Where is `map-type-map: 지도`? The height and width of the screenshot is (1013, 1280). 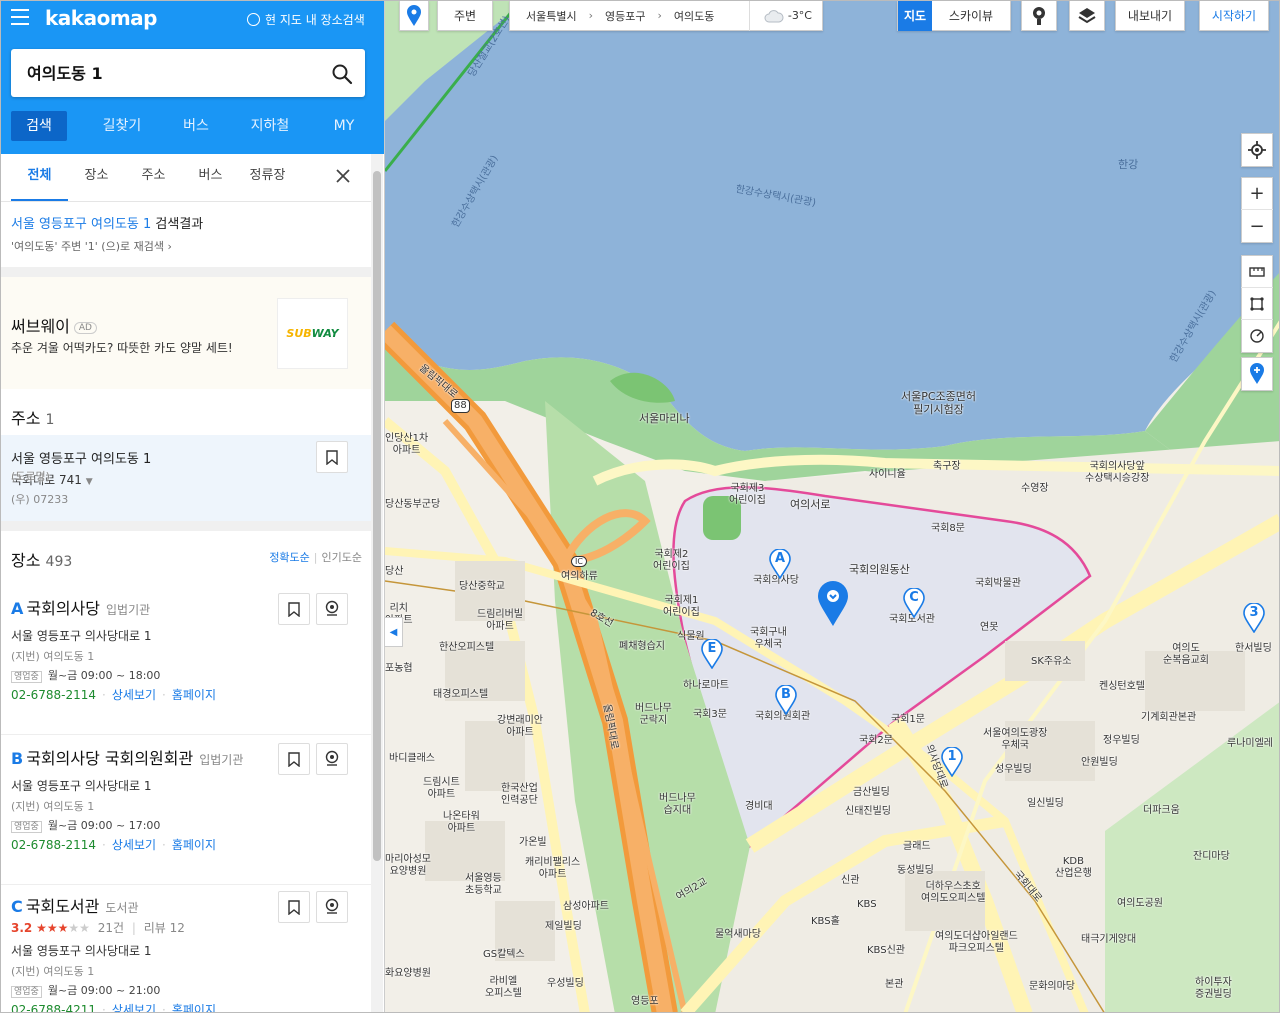
map-type-map: 지도 is located at coordinates (915, 16).